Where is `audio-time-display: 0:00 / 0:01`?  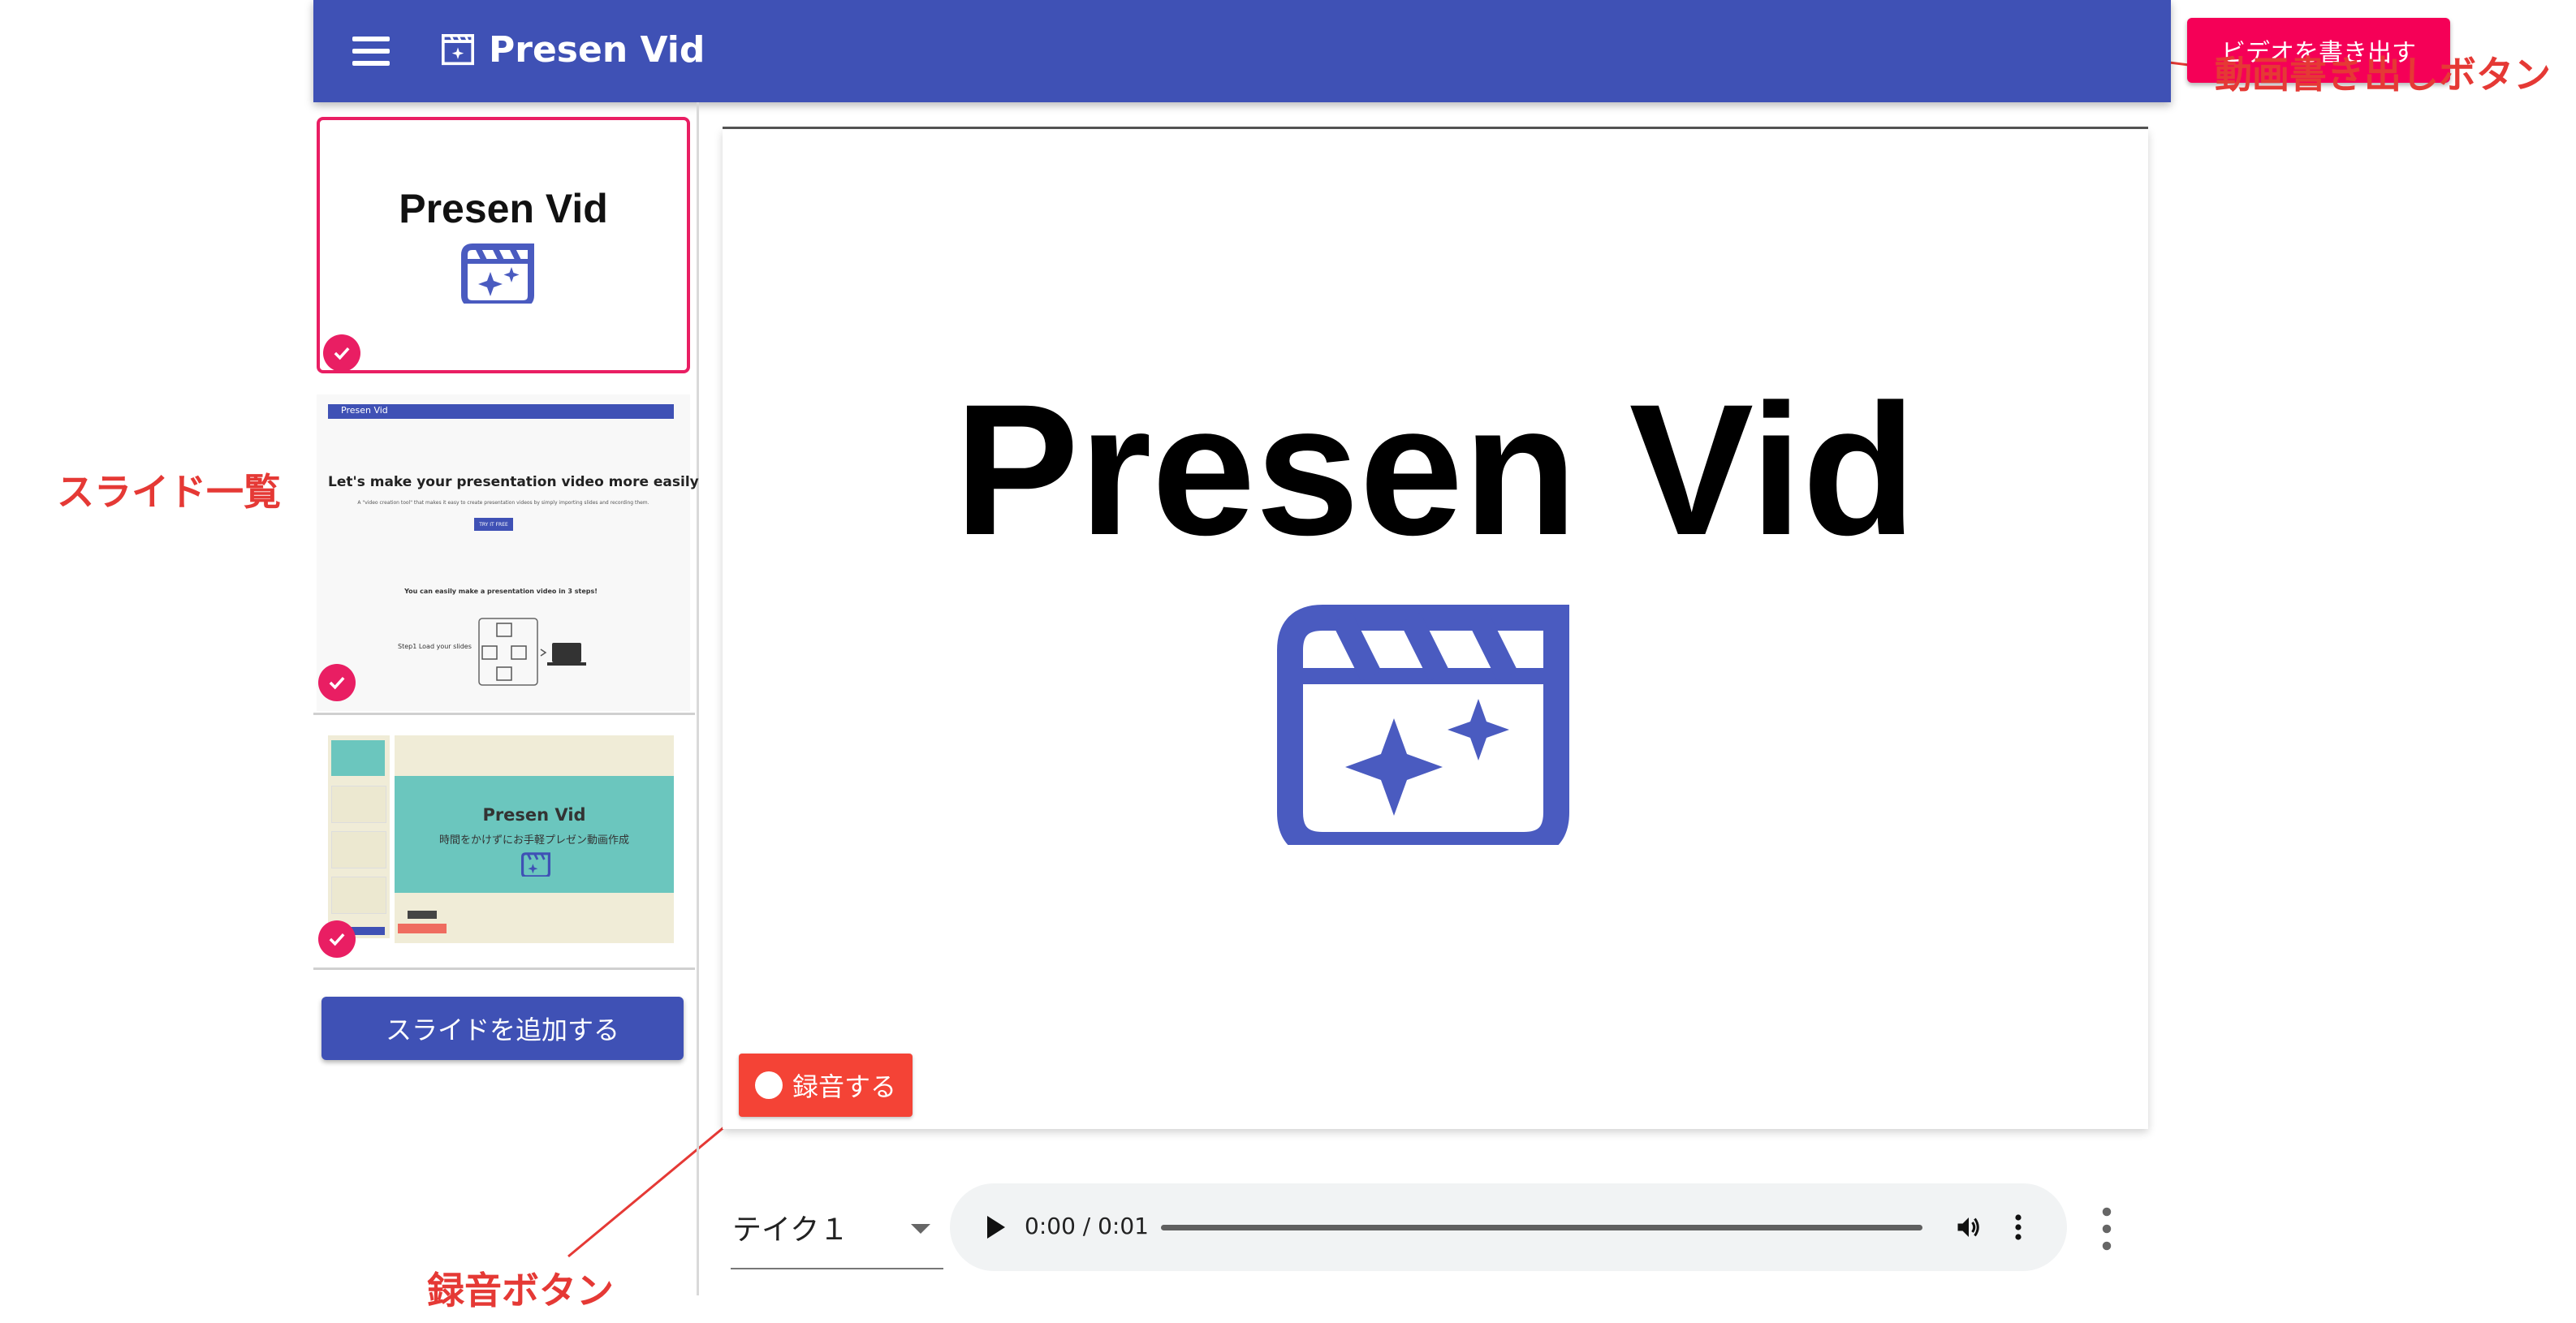
audio-time-display: 0:00 / 0:01 is located at coordinates (1087, 1226).